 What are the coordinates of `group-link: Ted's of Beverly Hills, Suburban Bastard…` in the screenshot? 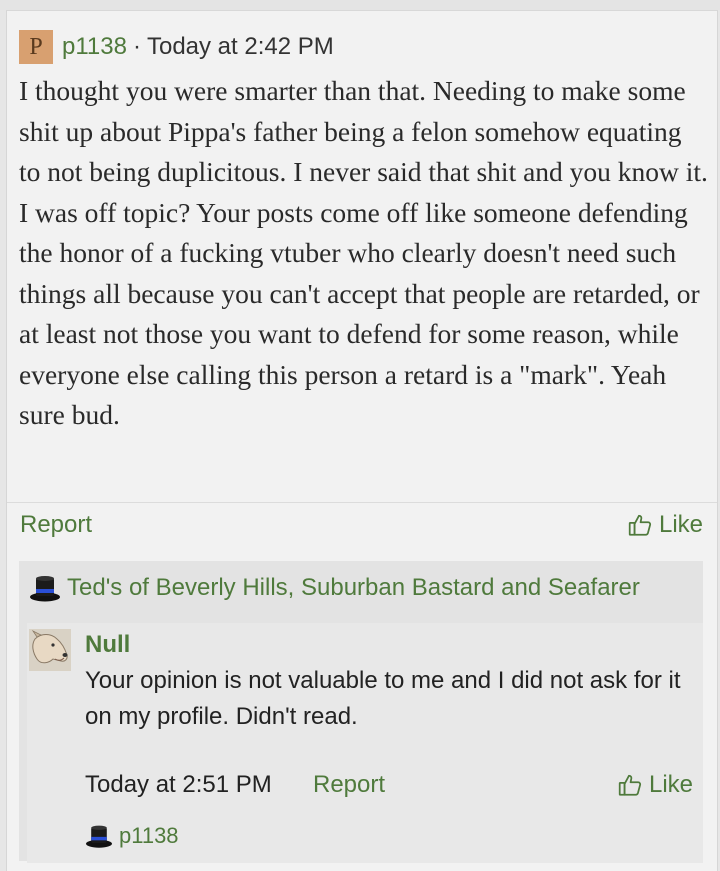 It's located at (353, 588).